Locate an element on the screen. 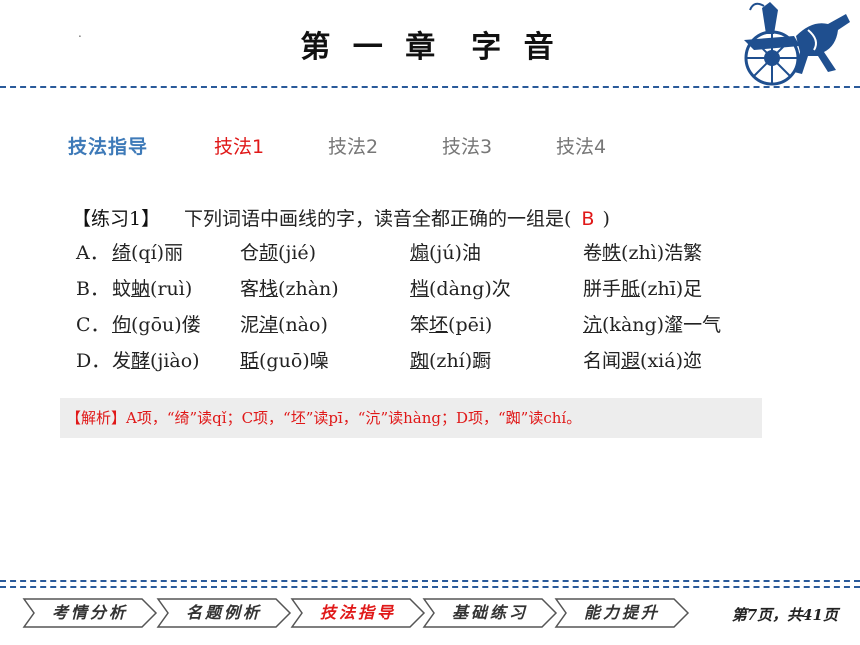  option-word: 煽(jú)油 is located at coordinates (445, 251).